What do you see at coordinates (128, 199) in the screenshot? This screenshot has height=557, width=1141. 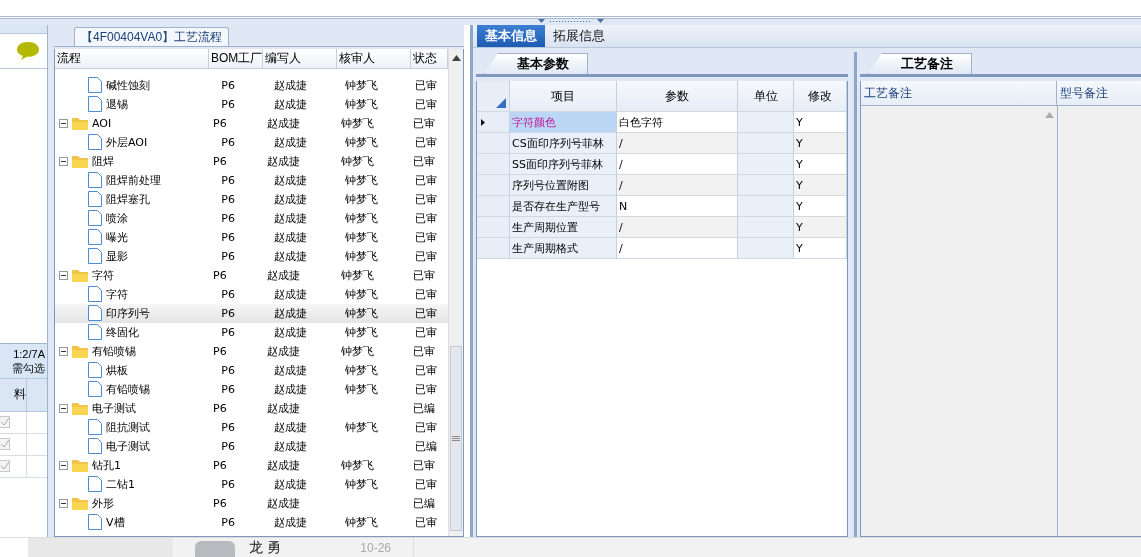 I see `tree-item: 阻焊塞孔` at bounding box center [128, 199].